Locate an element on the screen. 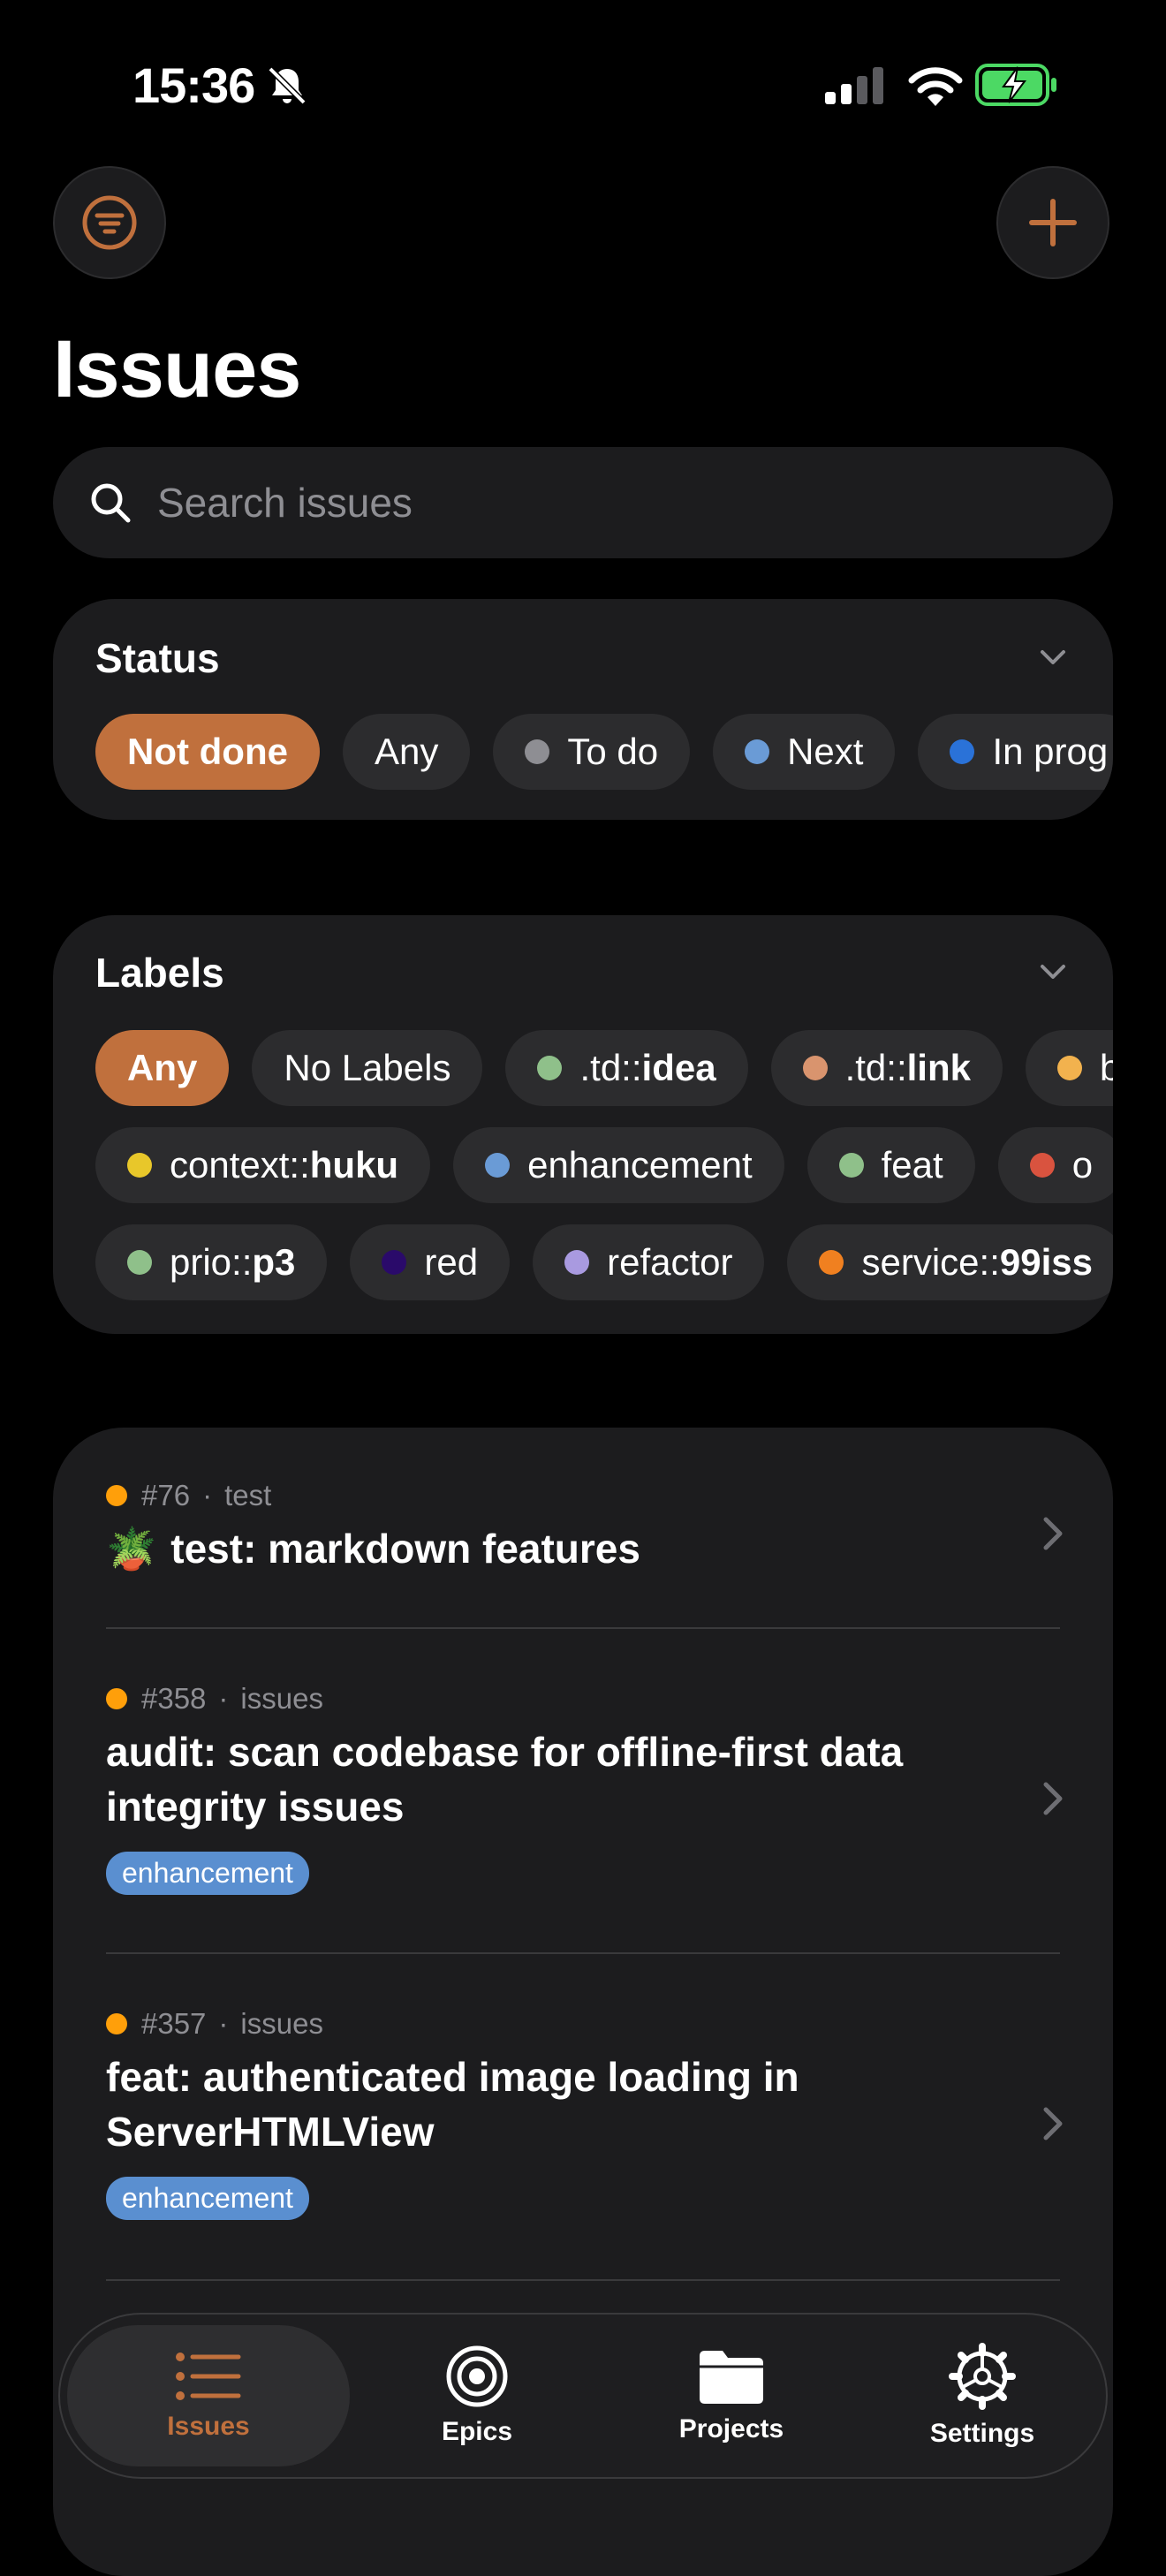  label-chip-o: o is located at coordinates (1055, 1165).